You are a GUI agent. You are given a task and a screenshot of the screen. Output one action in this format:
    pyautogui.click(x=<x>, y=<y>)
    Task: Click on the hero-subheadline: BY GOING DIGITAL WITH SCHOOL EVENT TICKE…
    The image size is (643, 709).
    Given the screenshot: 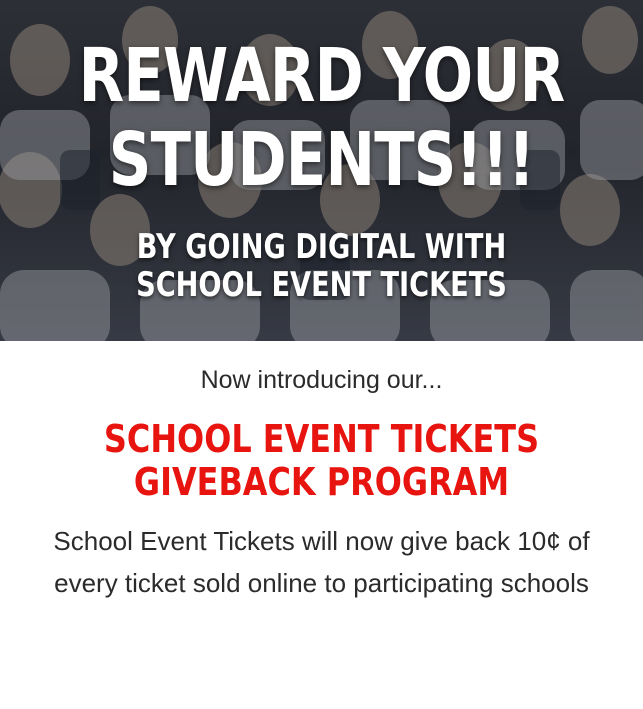 What is the action you would take?
    pyautogui.click(x=321, y=266)
    